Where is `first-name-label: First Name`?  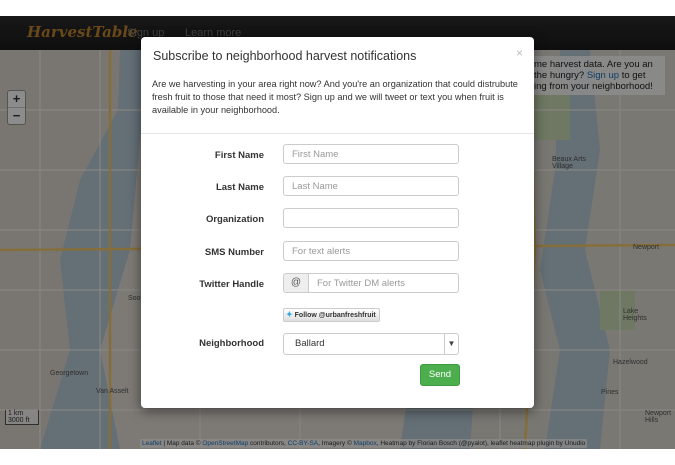 first-name-label: First Name is located at coordinates (239, 155).